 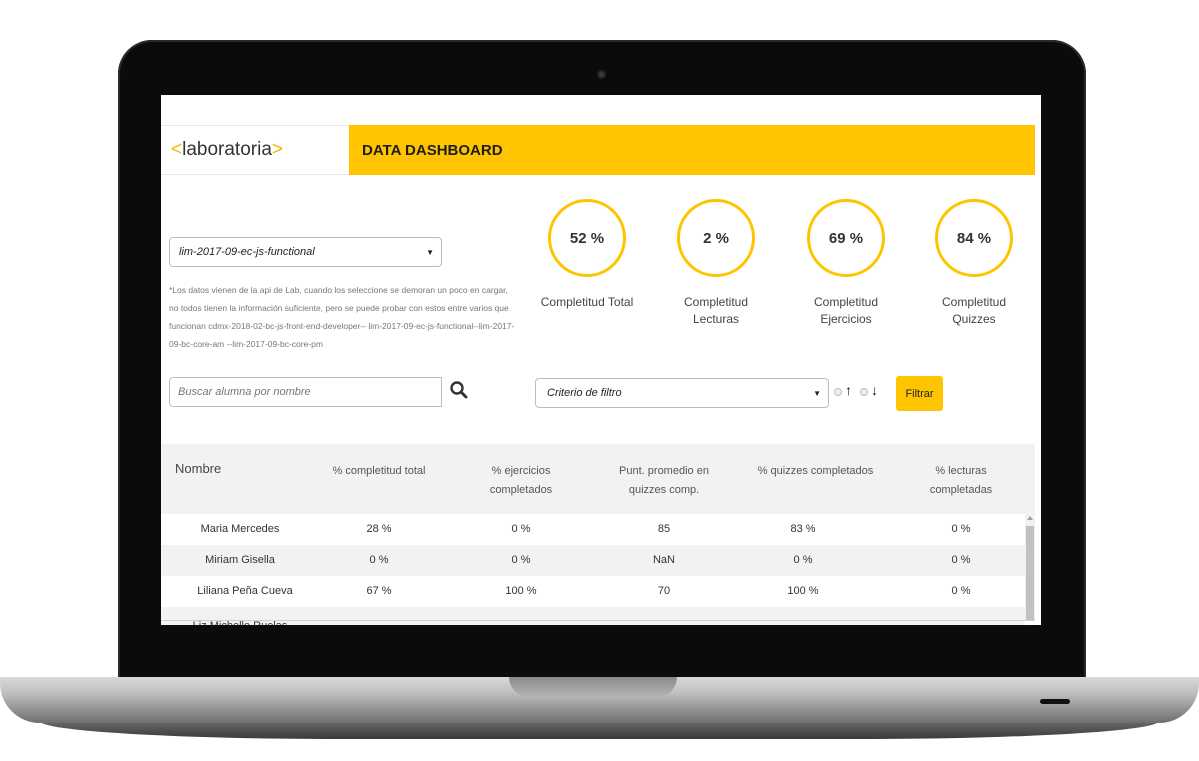 I want to click on cell-punt-promedio: 70, so click(x=664, y=591).